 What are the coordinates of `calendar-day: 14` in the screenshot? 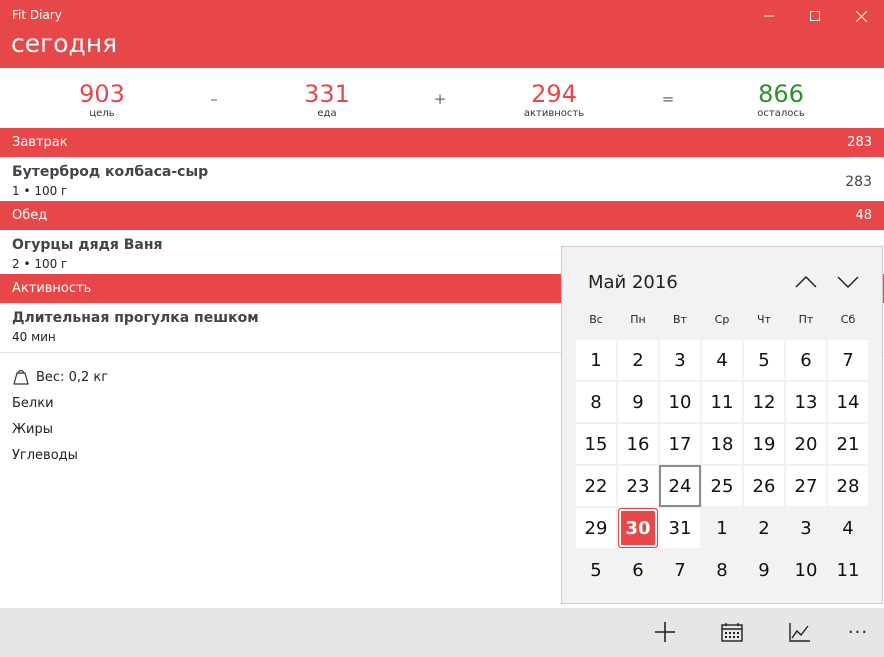 It's located at (848, 402).